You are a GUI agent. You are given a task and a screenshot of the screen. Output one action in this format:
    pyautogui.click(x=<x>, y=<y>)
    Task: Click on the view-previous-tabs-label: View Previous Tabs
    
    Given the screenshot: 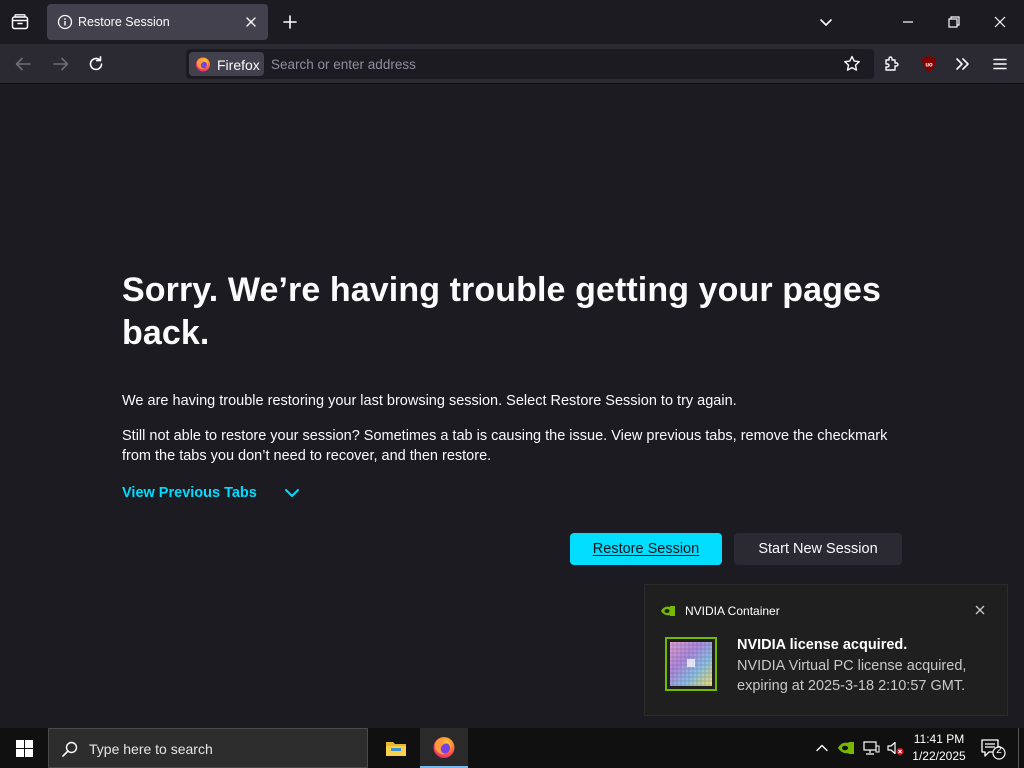 What is the action you would take?
    pyautogui.click(x=189, y=493)
    